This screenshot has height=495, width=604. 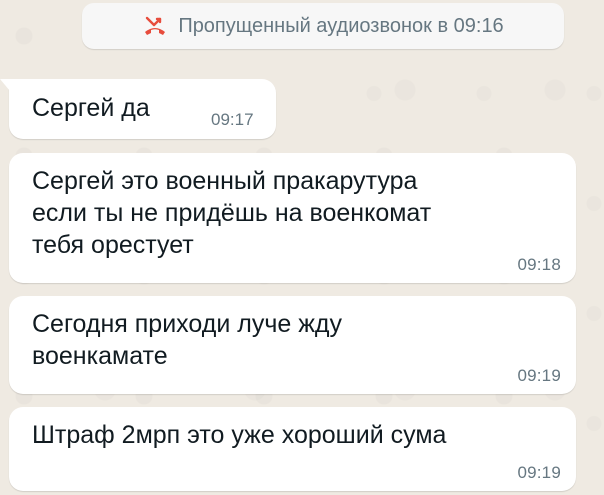 I want to click on message-text: Сегодня приходи луче жду военкамате, so click(x=187, y=340).